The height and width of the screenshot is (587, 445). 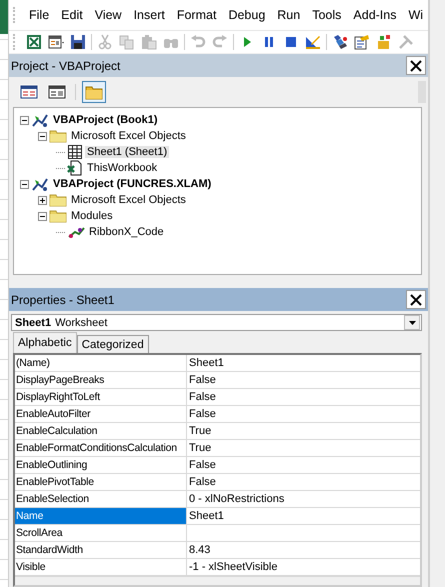 What do you see at coordinates (62, 299) in the screenshot?
I see `panel-title: Properties - Sheet1` at bounding box center [62, 299].